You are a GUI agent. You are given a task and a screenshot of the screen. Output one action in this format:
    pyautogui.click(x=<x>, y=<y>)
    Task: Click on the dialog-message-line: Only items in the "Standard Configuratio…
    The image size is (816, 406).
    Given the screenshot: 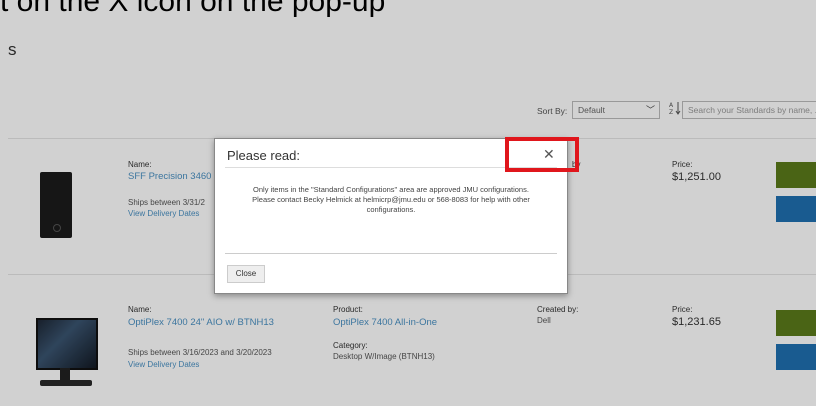 What is the action you would take?
    pyautogui.click(x=391, y=189)
    